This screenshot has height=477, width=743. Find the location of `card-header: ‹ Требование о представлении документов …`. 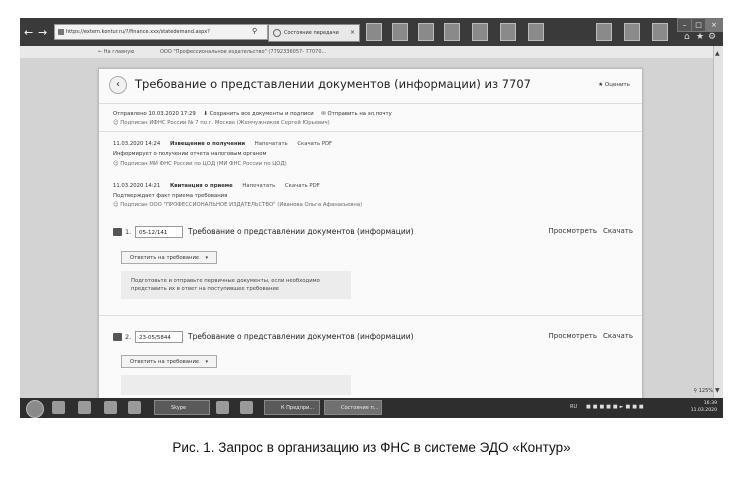

card-header: ‹ Требование о представлении документов … is located at coordinates (370, 86).